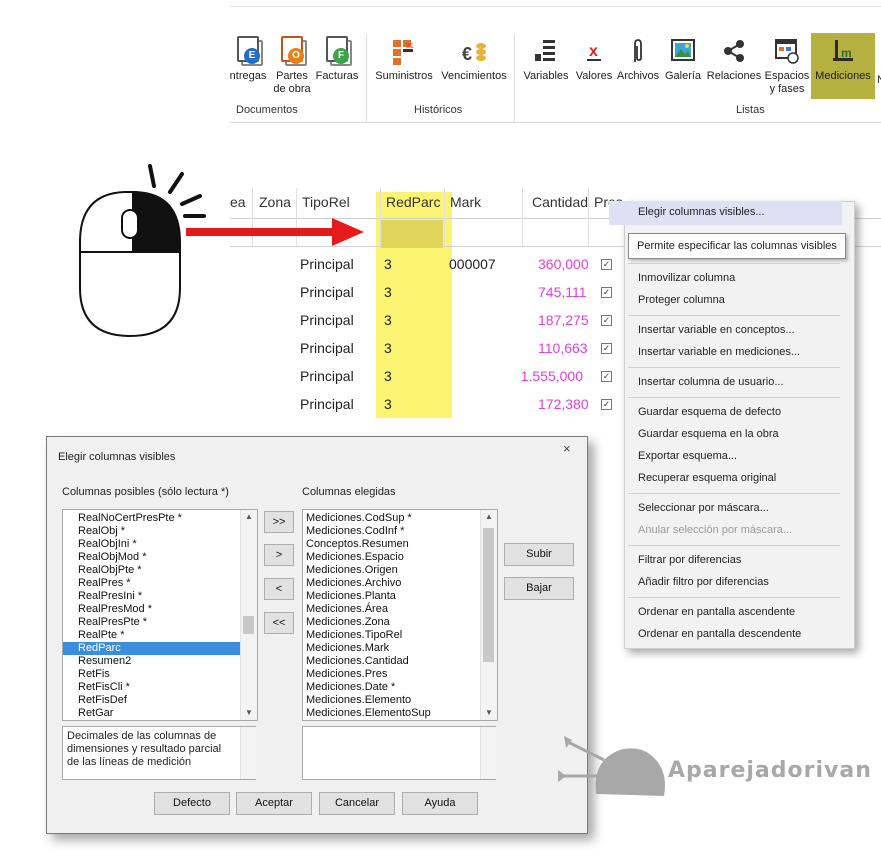 The height and width of the screenshot is (862, 881). I want to click on list-item: RealPres *, so click(160, 583).